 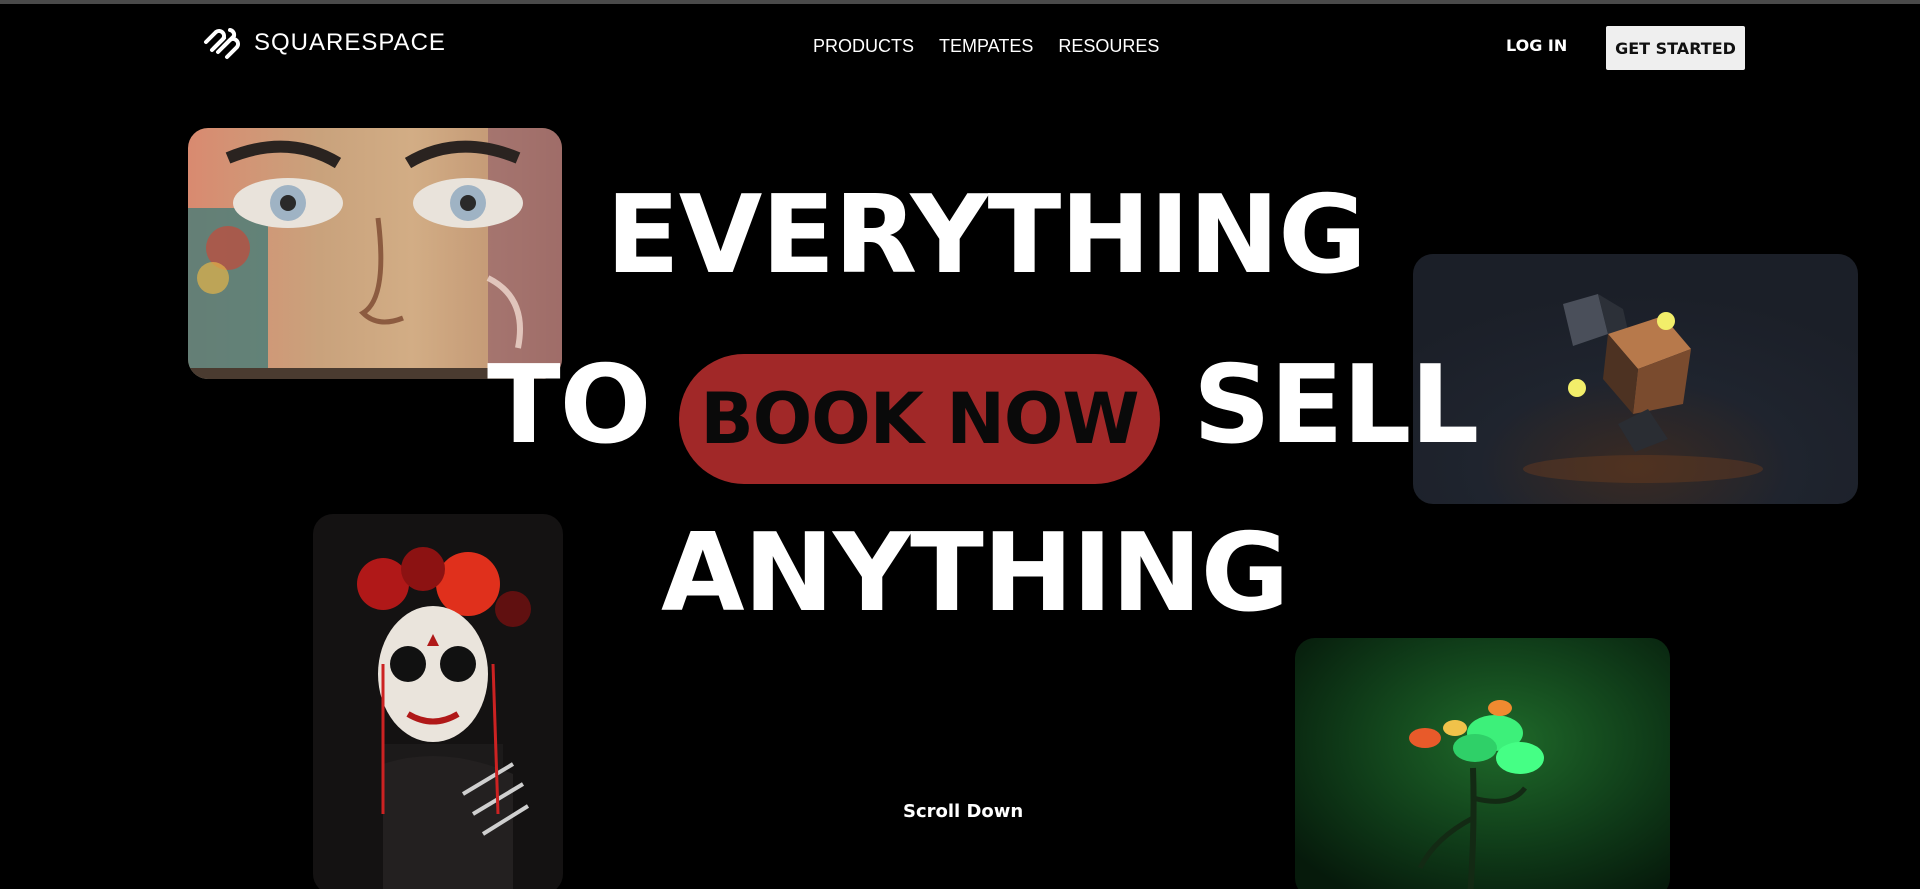 I want to click on login-link: LOG IN, so click(x=1536, y=45).